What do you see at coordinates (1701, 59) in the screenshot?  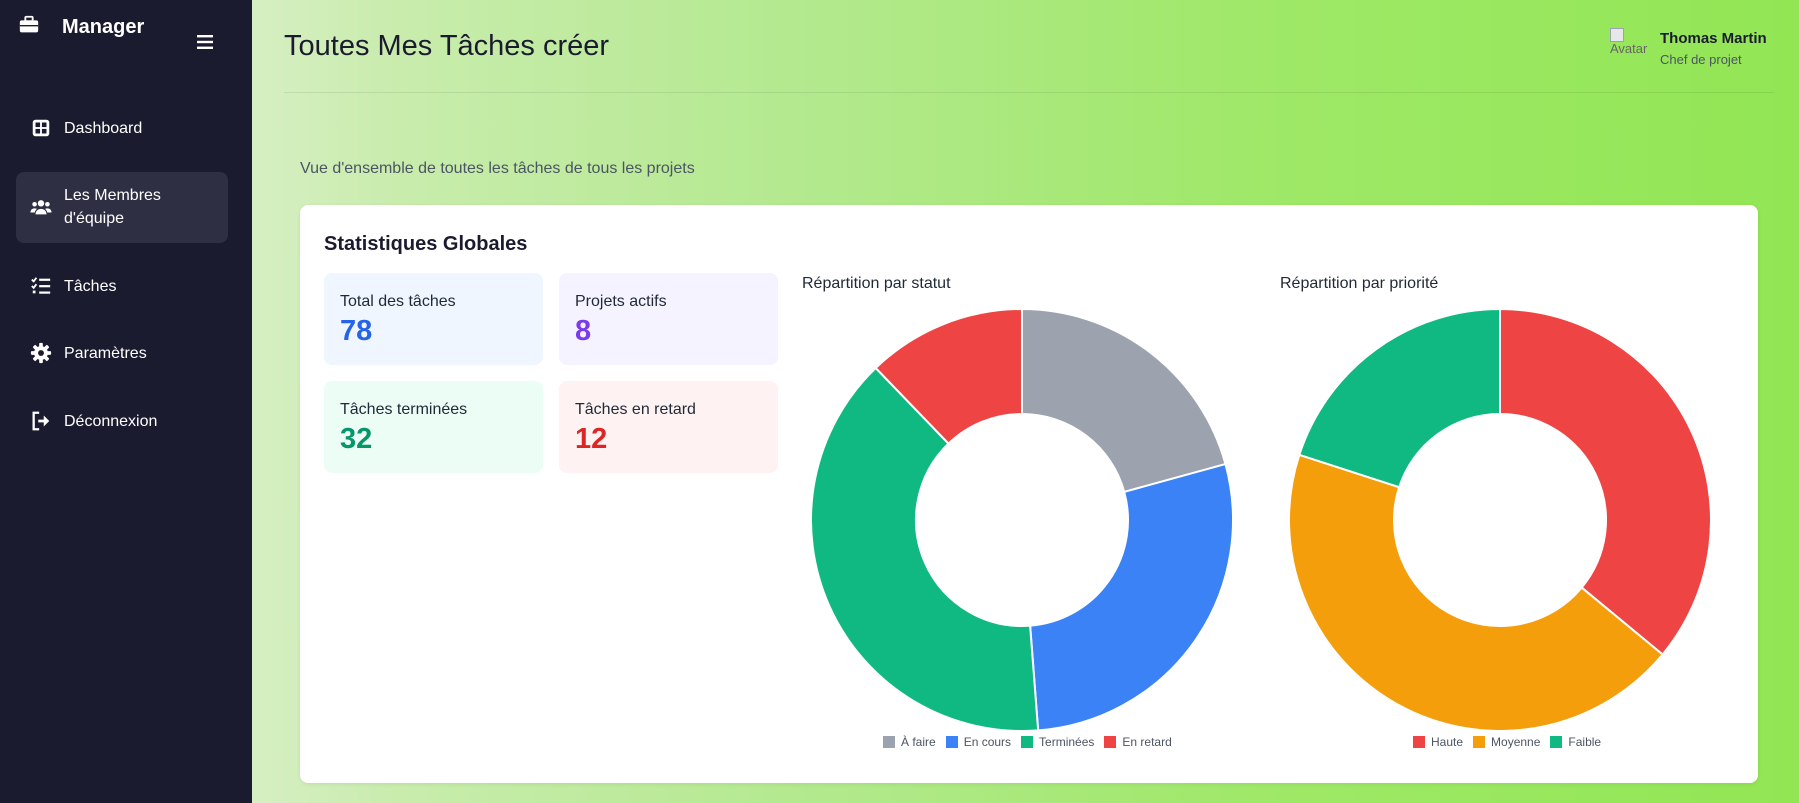 I see `user-role: Chef de projet` at bounding box center [1701, 59].